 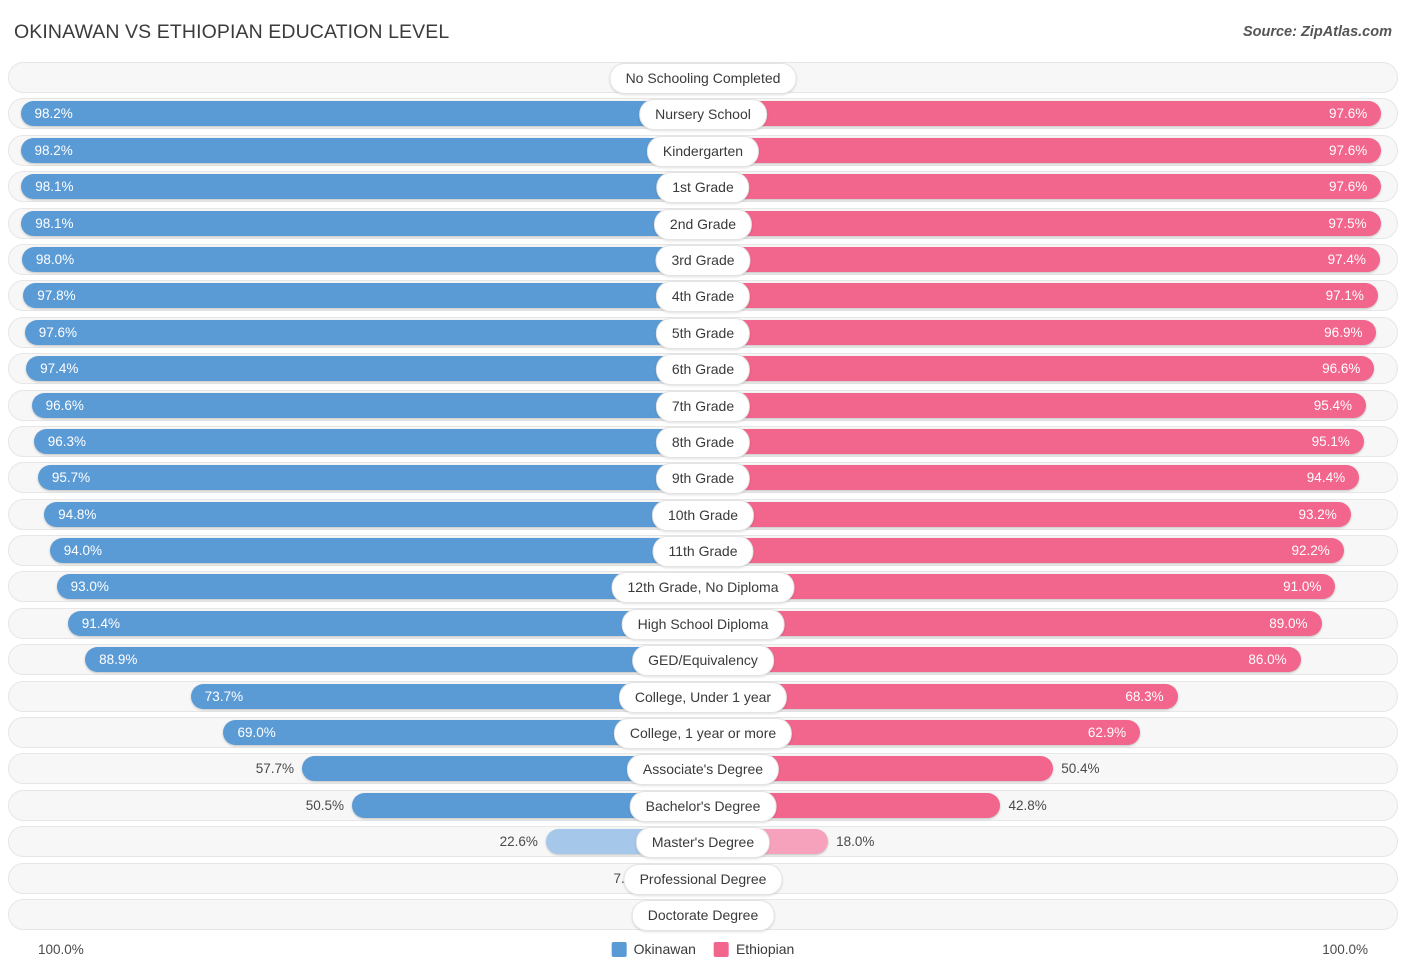 What do you see at coordinates (367, 405) in the screenshot?
I see `bar-okinawan: 96.6%` at bounding box center [367, 405].